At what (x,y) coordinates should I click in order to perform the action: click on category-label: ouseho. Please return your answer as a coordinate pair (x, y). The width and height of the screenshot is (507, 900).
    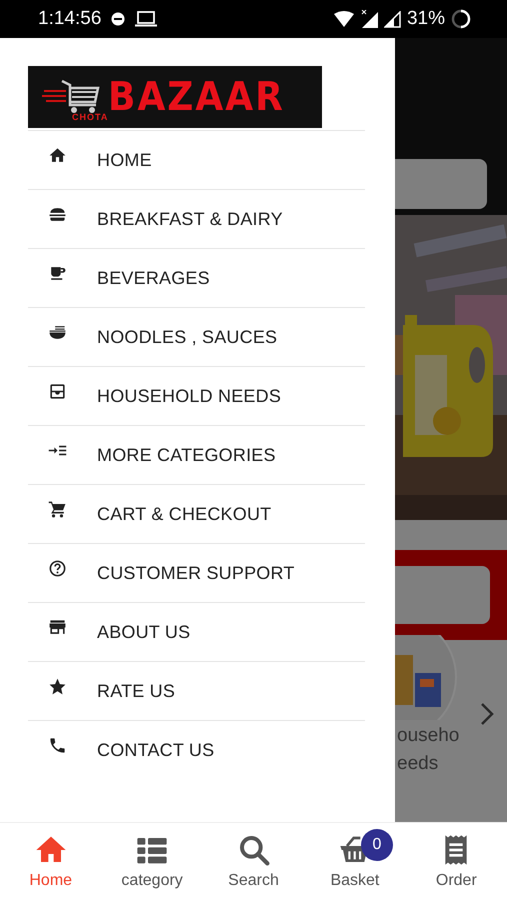
    Looking at the image, I should click on (428, 736).